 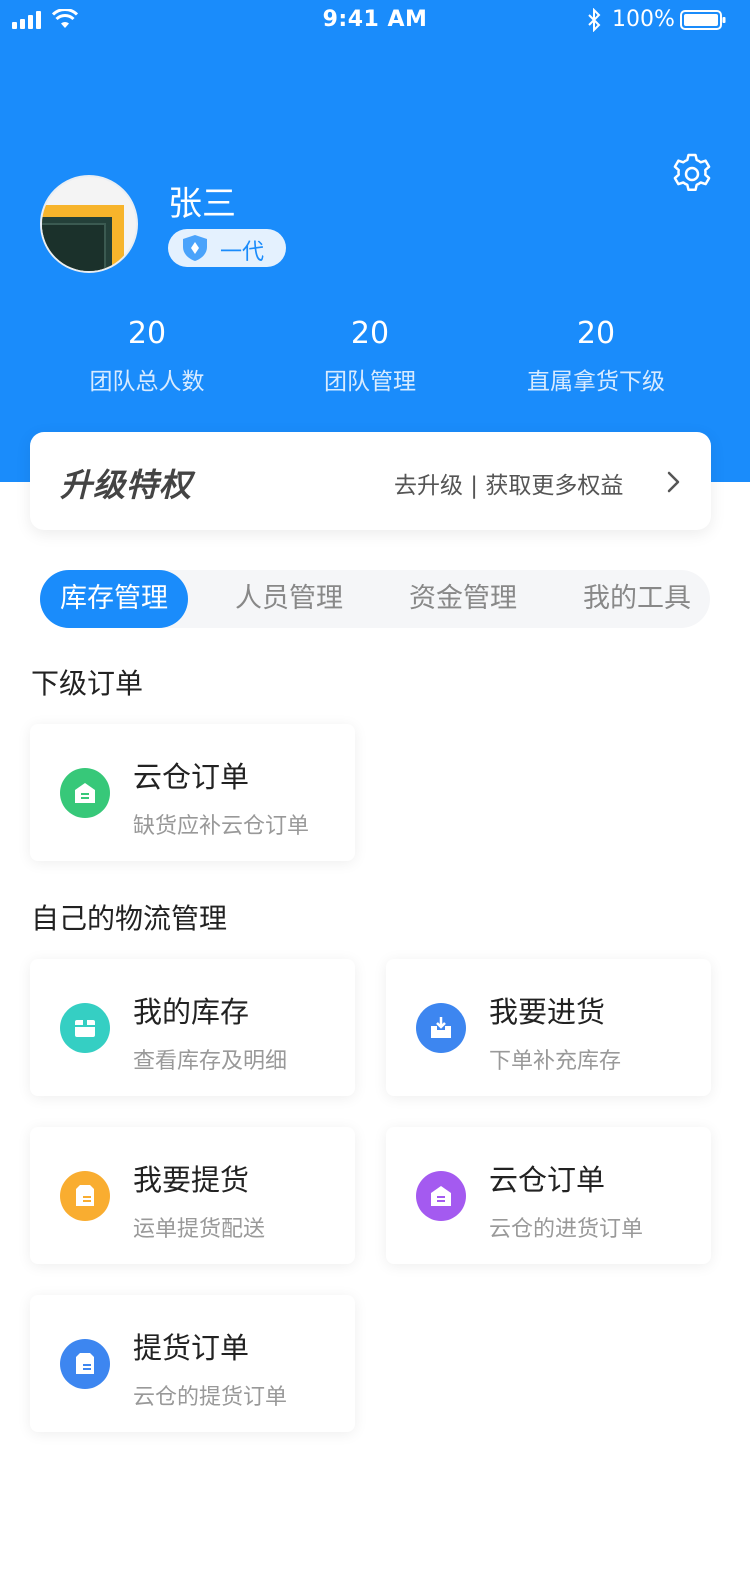 I want to click on pickup-box-icon, so click(x=85, y=1196).